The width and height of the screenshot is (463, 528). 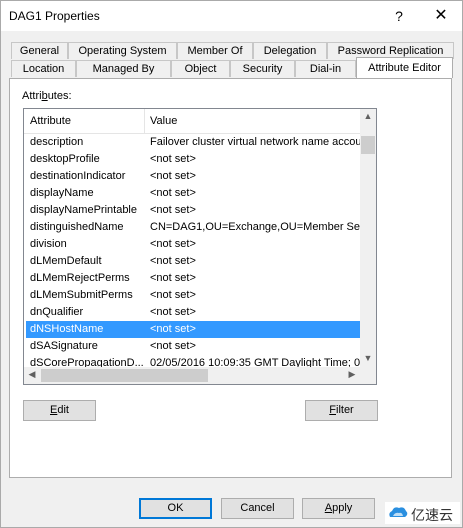 I want to click on horizontal-scroll-thumb, so click(x=124, y=375).